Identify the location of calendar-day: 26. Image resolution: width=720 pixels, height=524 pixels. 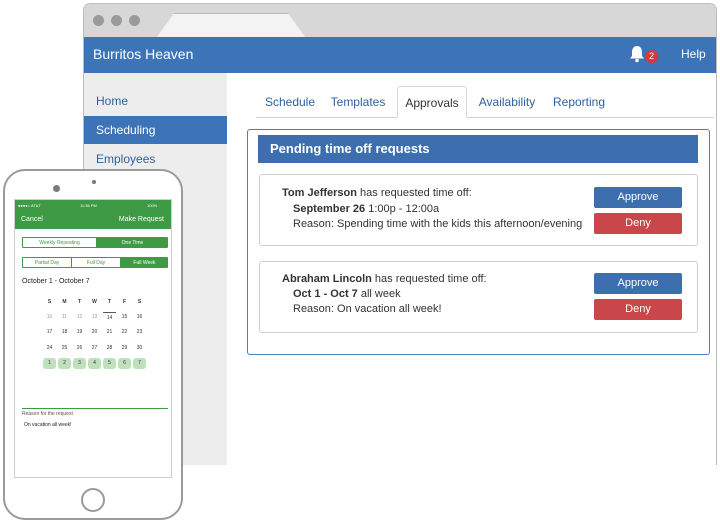
(79, 348).